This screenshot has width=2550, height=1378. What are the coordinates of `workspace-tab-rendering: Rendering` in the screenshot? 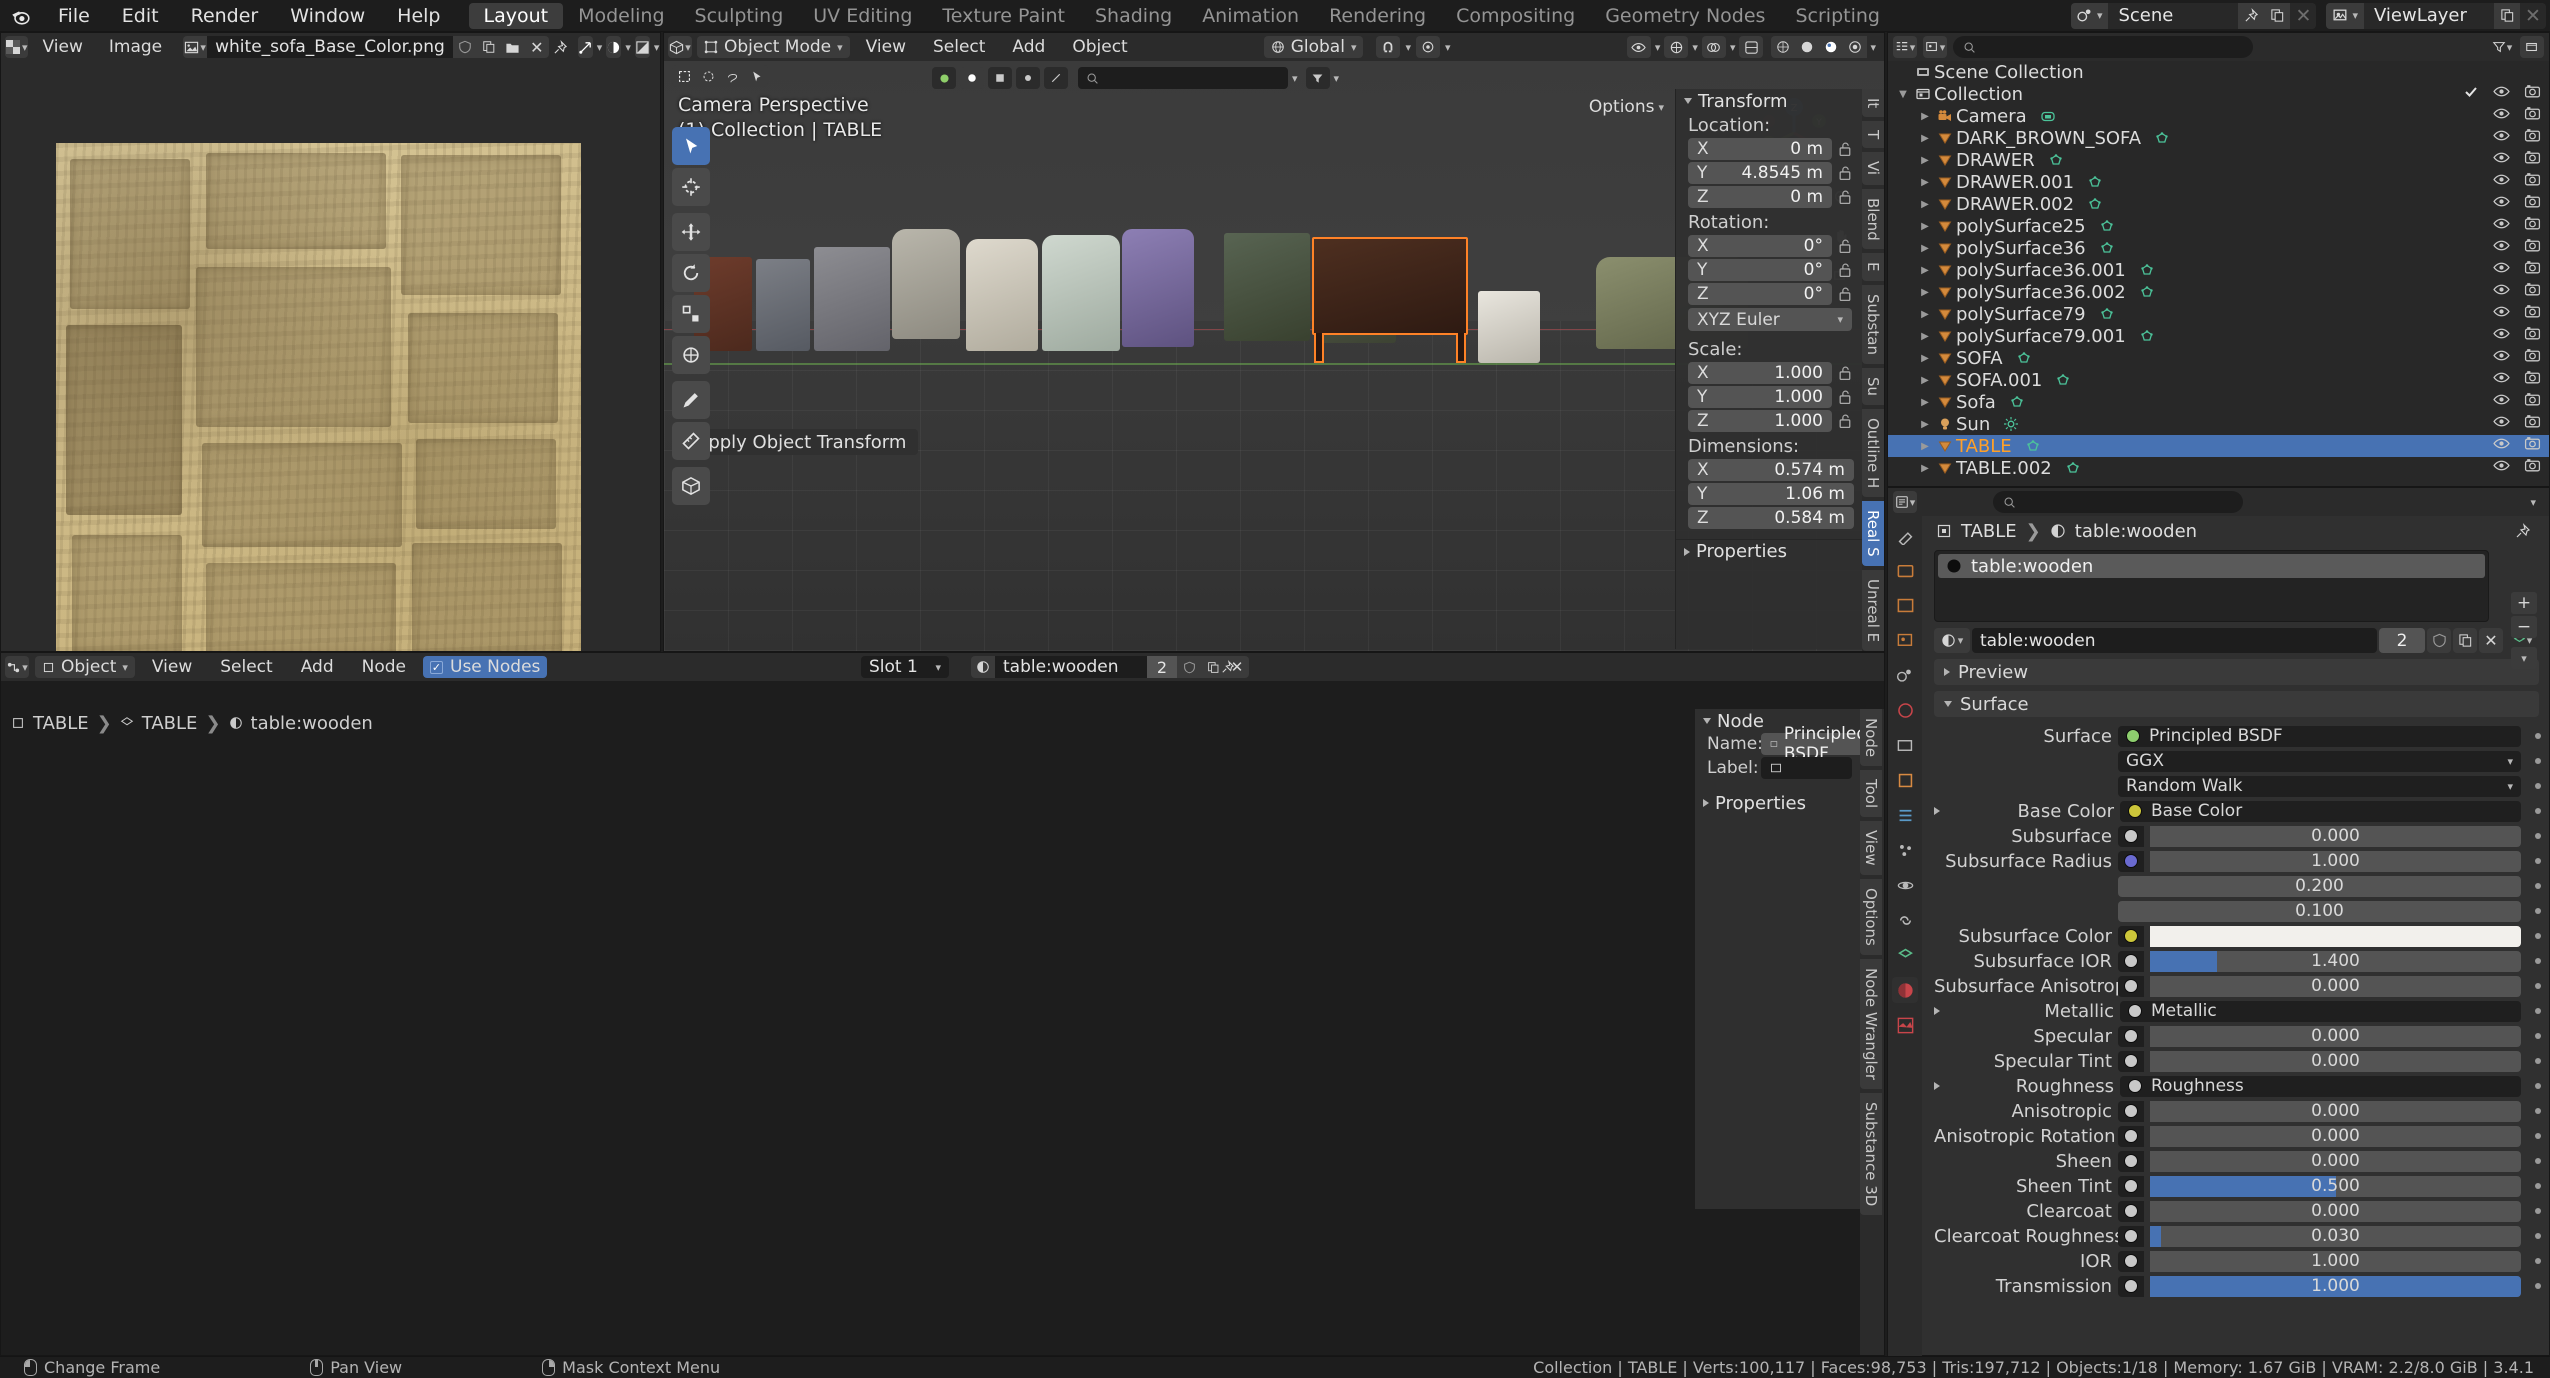 It's located at (1377, 16).